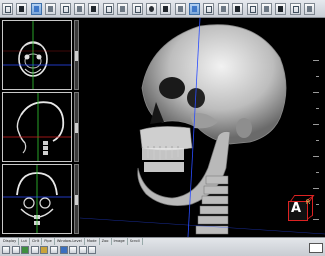 This screenshot has height=256, width=325. I want to click on status-indicator, so click(316, 248).